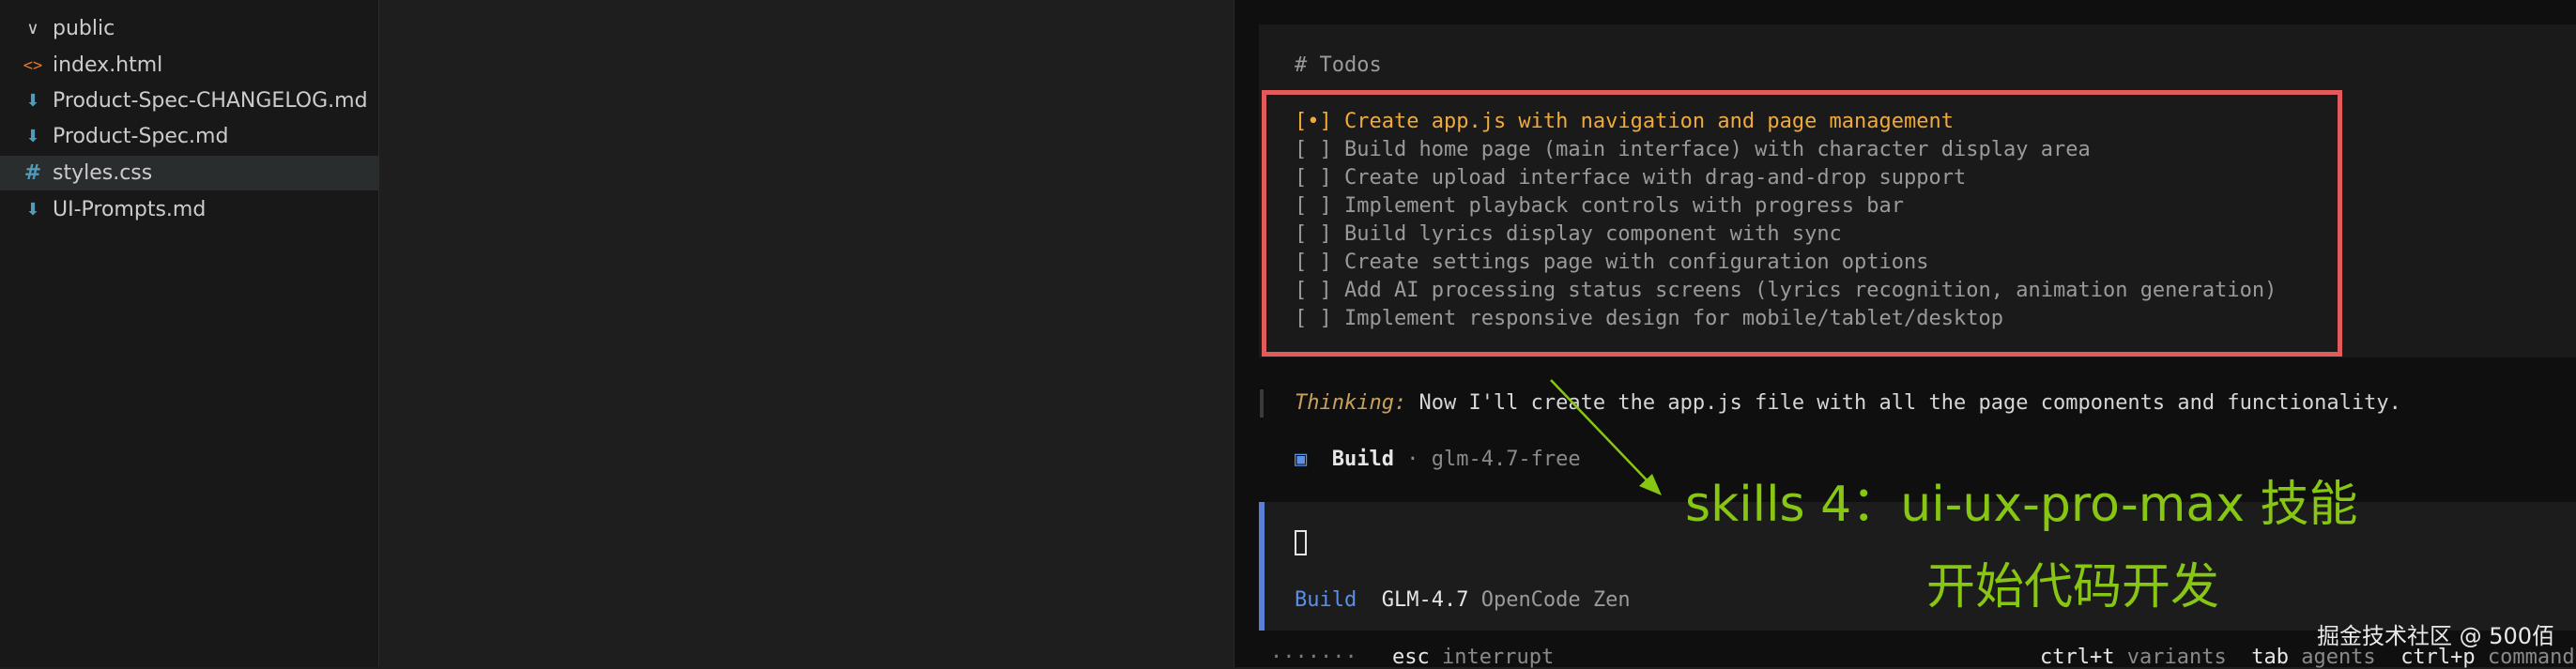 The height and width of the screenshot is (669, 2576). I want to click on watermark: 掘金技术社区 @ 500佰, so click(2436, 636).